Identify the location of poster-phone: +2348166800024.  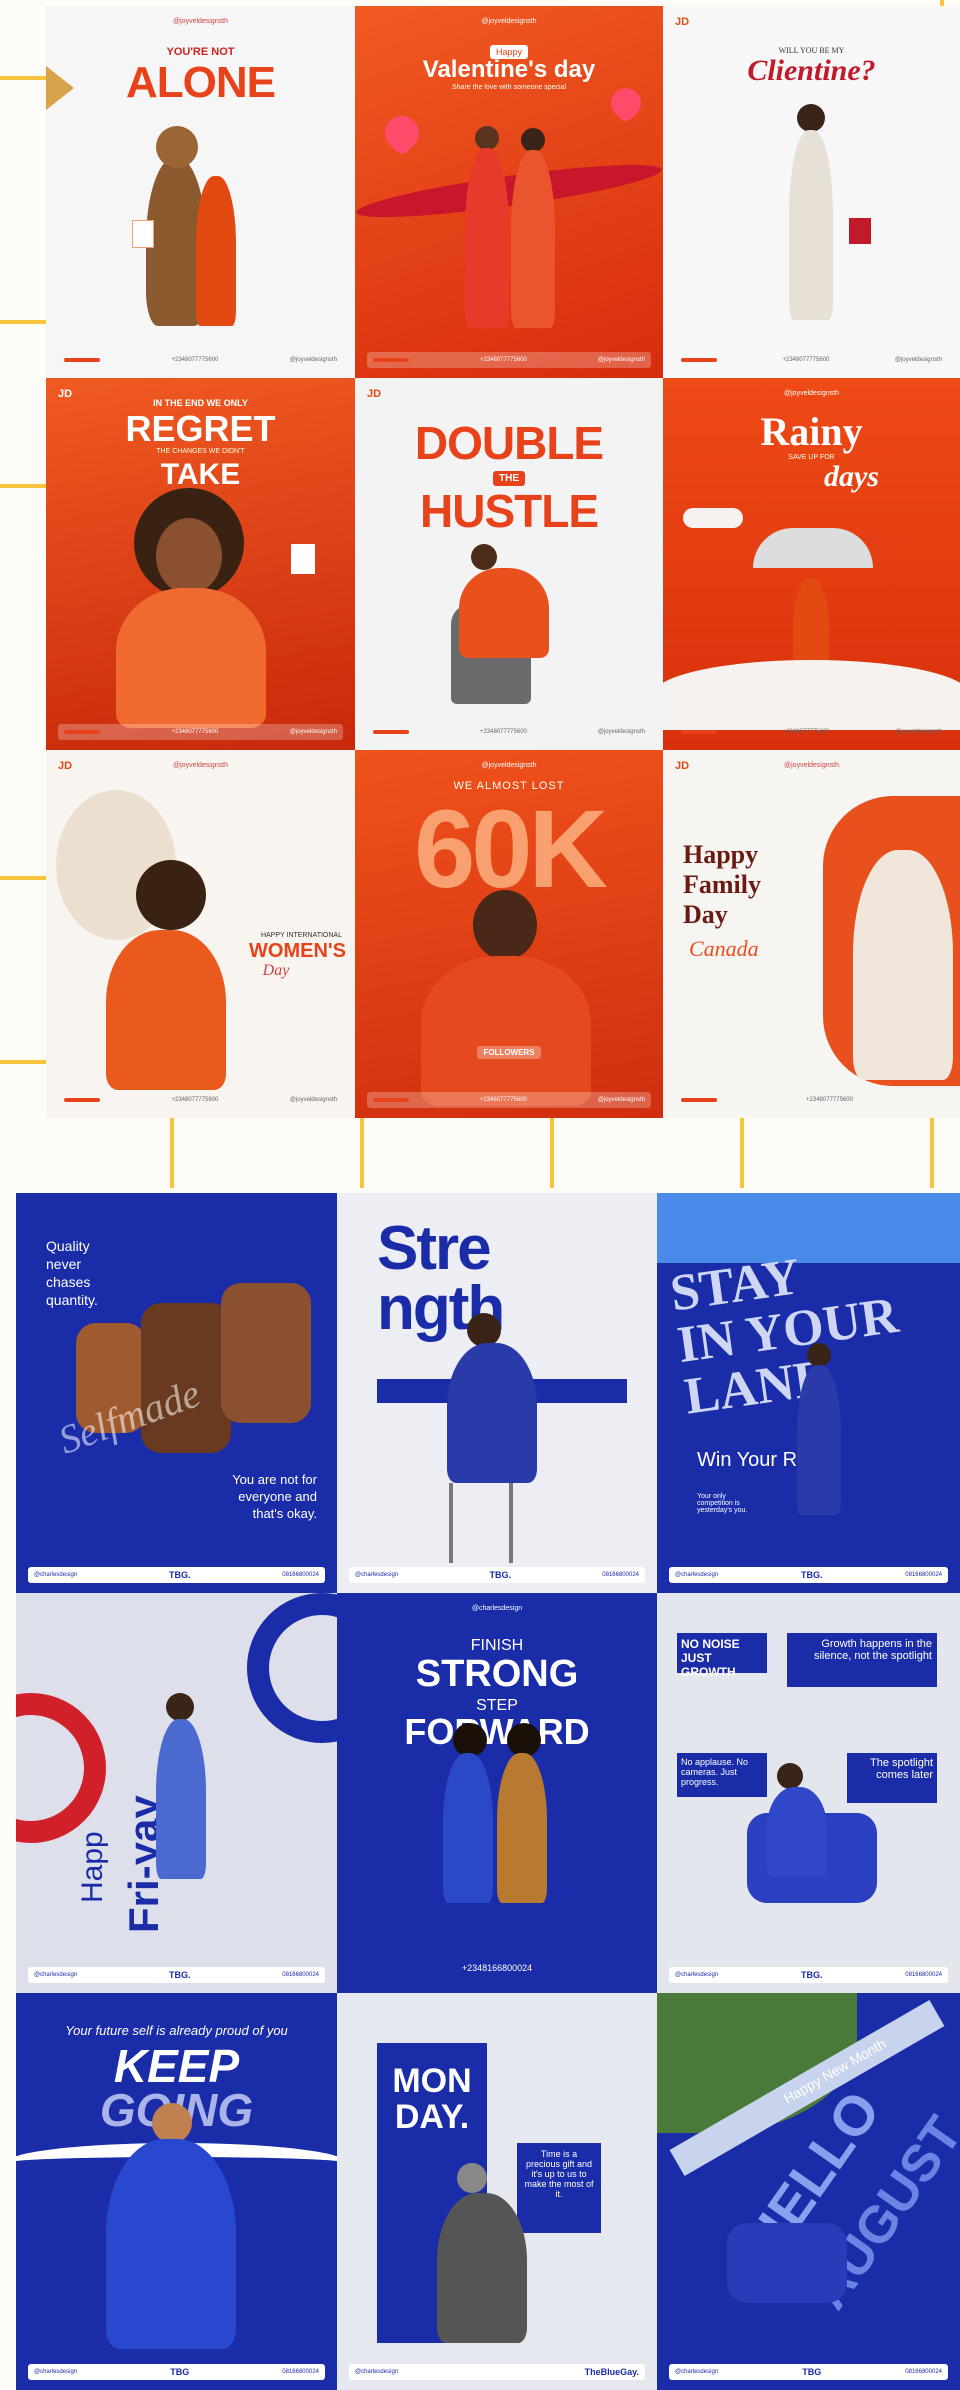
(497, 1968).